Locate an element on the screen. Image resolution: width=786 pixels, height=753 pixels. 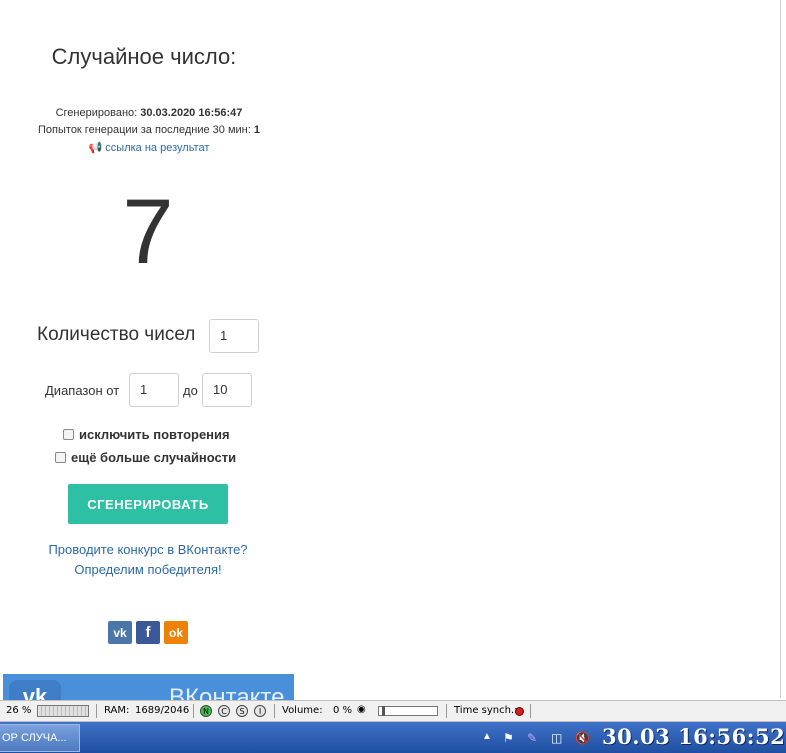
ram-label: RAM: is located at coordinates (117, 710).